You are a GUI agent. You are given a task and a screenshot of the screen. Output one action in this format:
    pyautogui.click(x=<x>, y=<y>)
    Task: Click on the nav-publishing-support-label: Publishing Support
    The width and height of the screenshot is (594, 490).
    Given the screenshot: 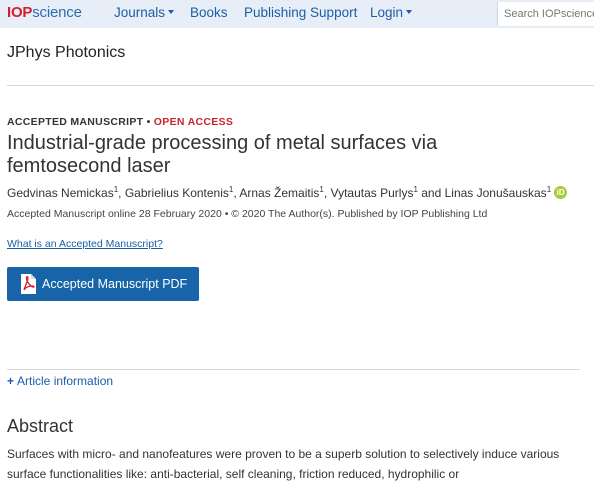 What is the action you would take?
    pyautogui.click(x=301, y=12)
    